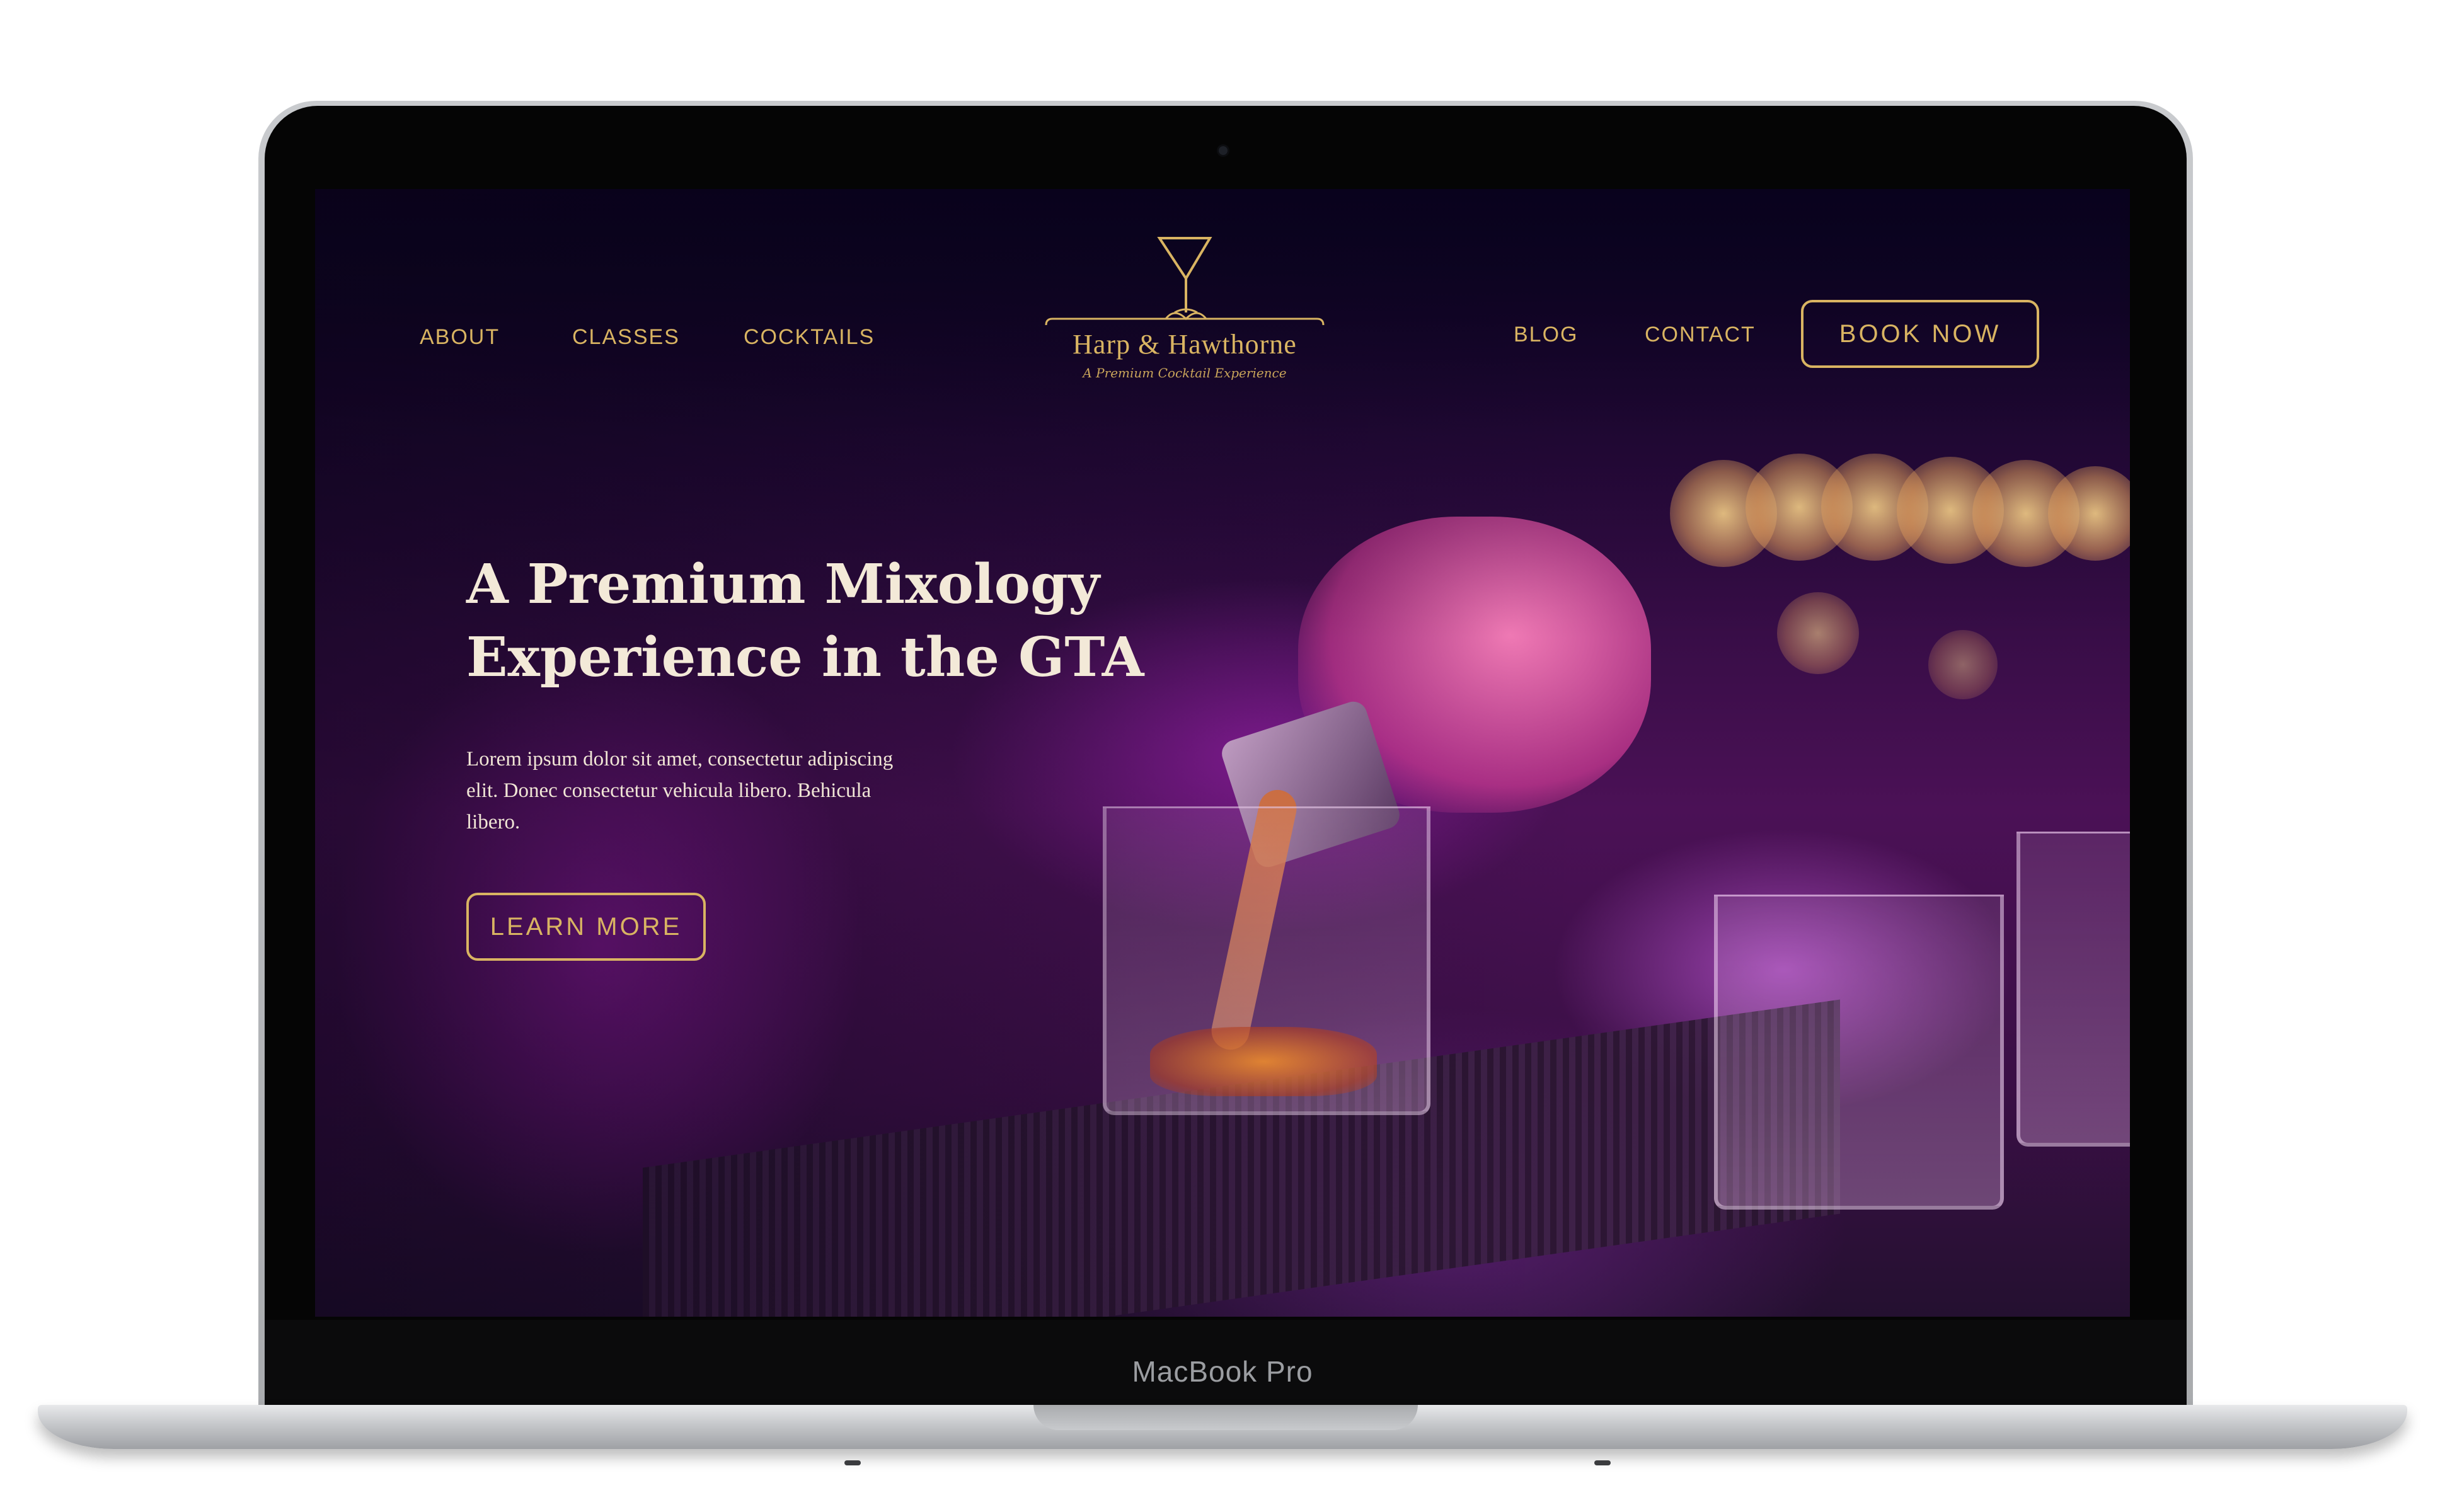 This screenshot has height=1512, width=2445. I want to click on logo-tagline: A Premium Cocktail Experience, so click(1185, 373).